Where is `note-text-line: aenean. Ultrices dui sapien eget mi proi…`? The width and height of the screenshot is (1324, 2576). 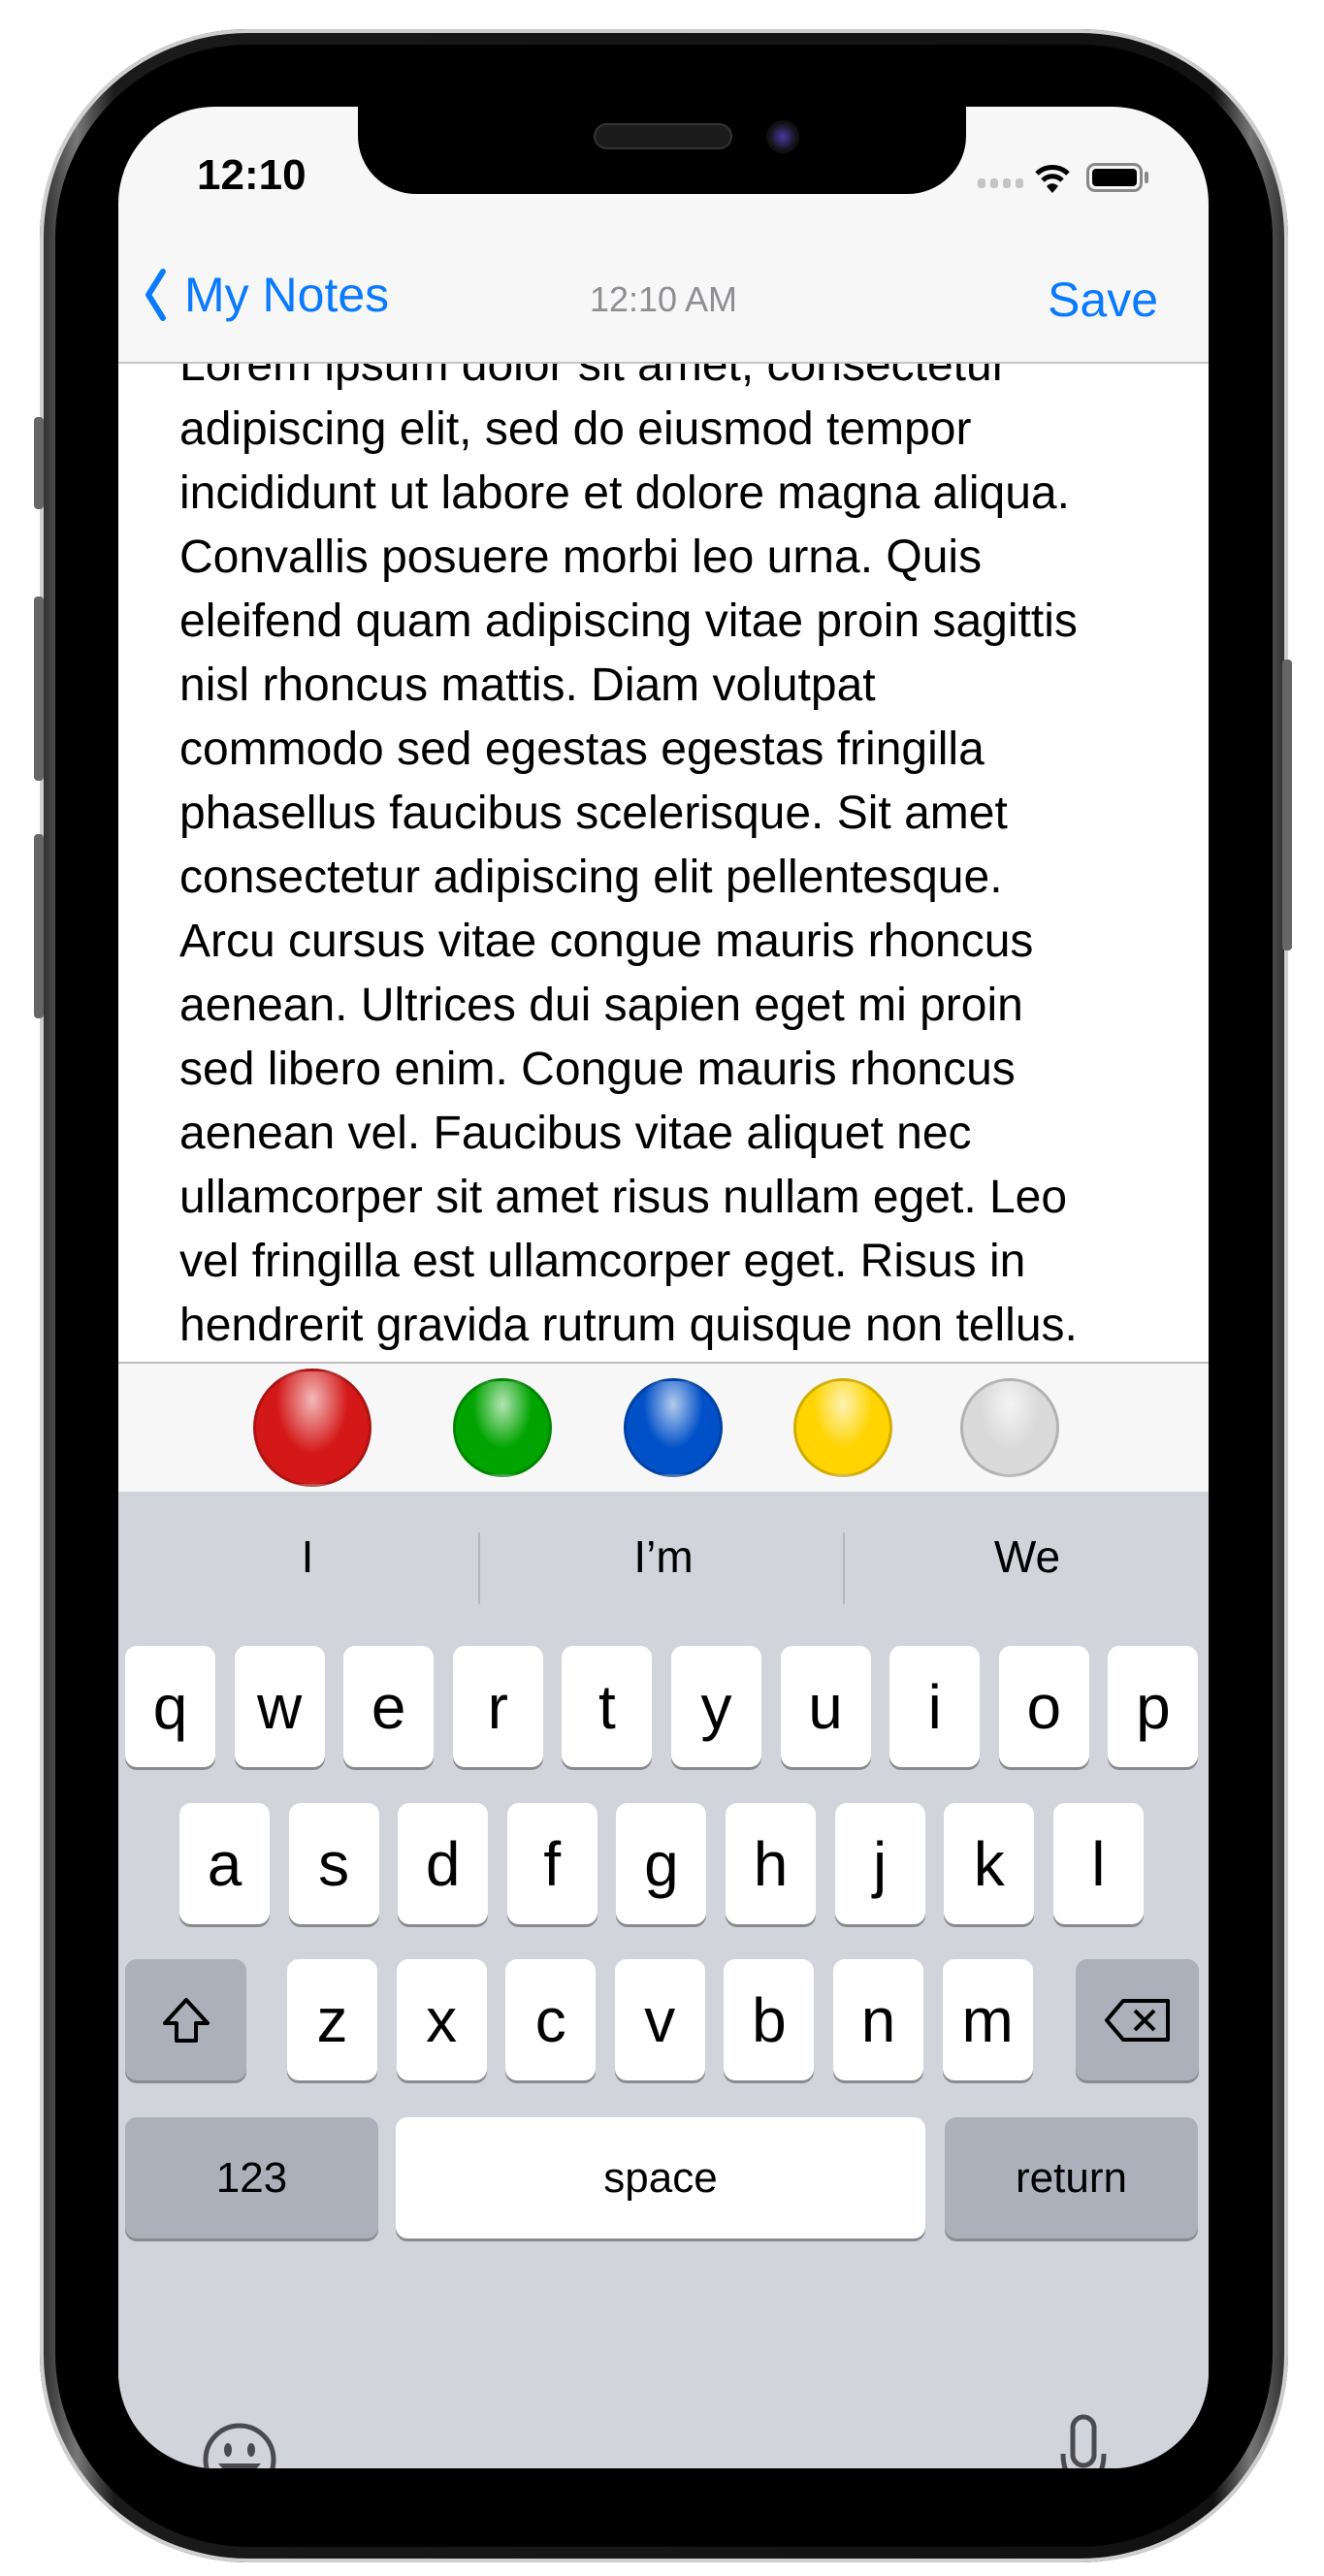
note-text-line: aenean. Ultrices dui sapien eget mi proi… is located at coordinates (601, 1005).